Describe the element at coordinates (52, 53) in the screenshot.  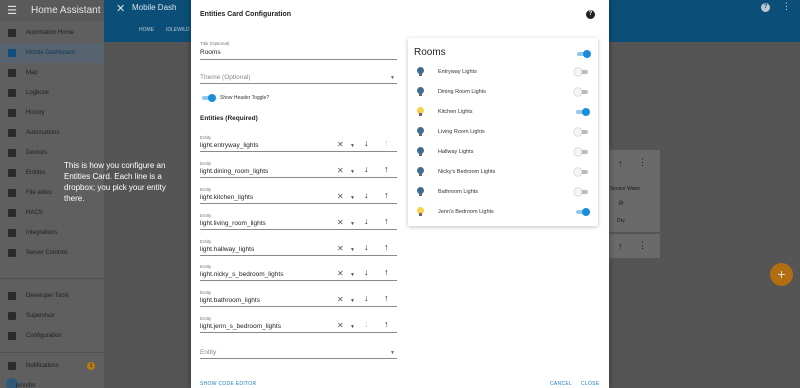
I see `sidebar-item-mobile-dashboard: Mobile Dashboard` at that location.